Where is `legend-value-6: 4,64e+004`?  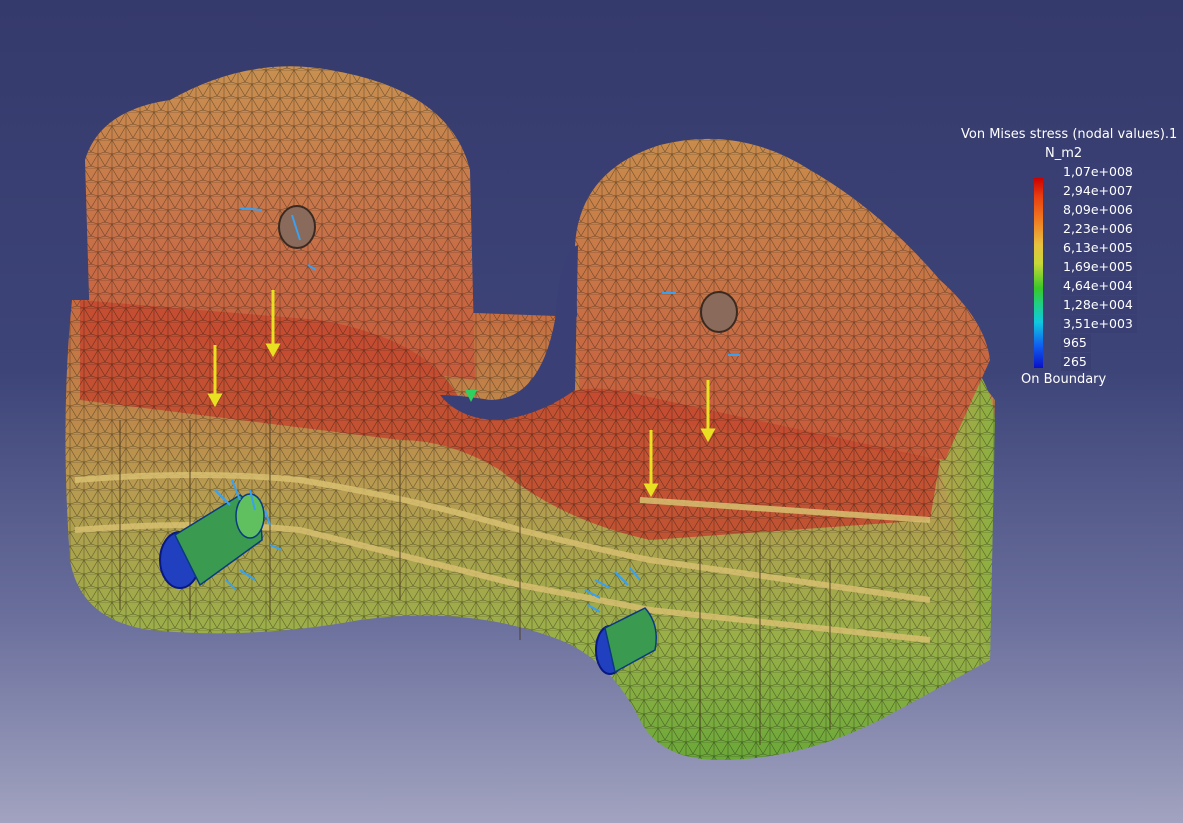 legend-value-6: 4,64e+004 is located at coordinates (1099, 286).